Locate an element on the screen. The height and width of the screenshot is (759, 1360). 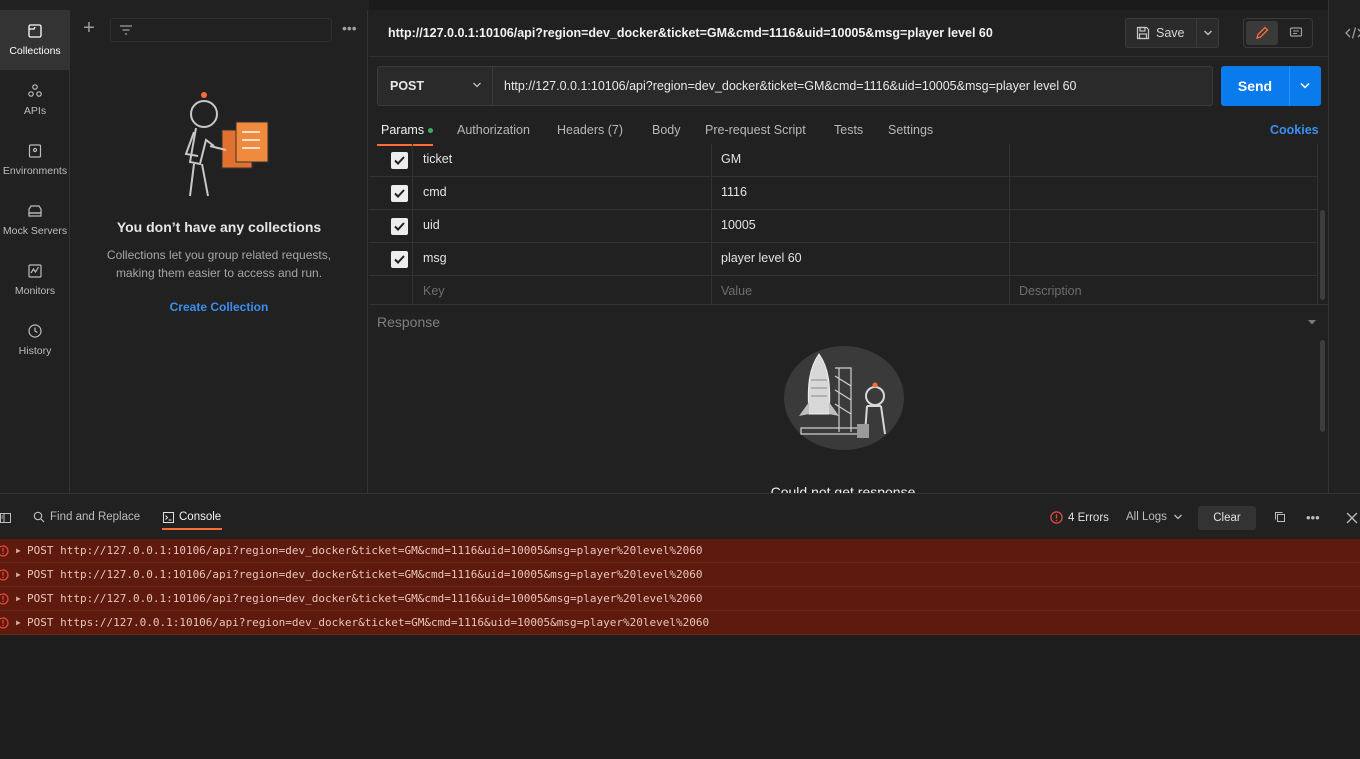
rail-item-environments: Environments is located at coordinates (35, 160).